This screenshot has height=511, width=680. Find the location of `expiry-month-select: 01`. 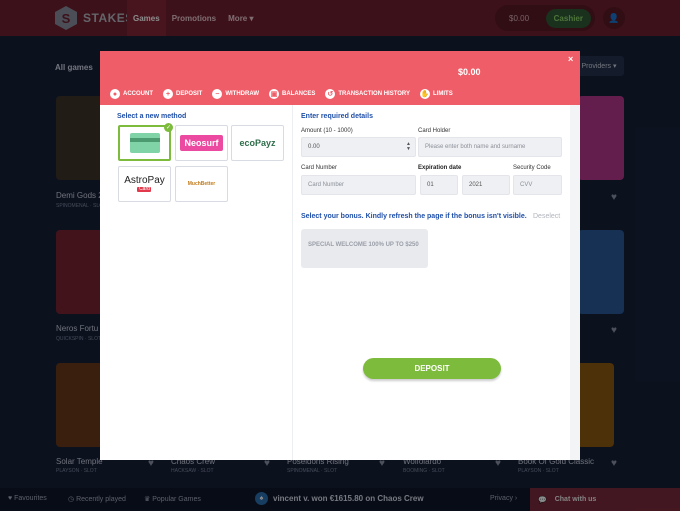

expiry-month-select: 01 is located at coordinates (439, 185).